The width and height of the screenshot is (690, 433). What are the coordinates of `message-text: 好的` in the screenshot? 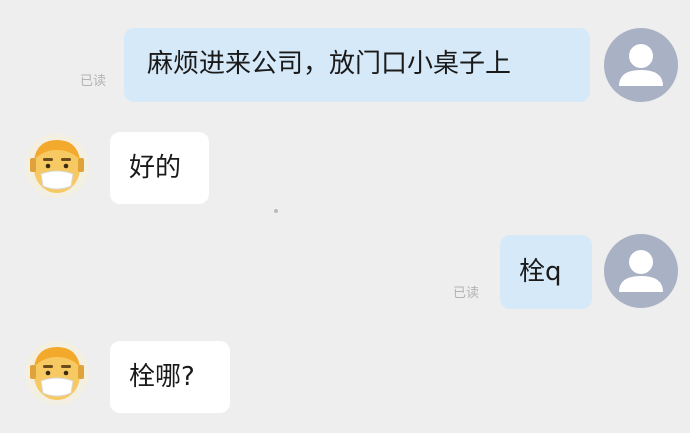 It's located at (155, 168).